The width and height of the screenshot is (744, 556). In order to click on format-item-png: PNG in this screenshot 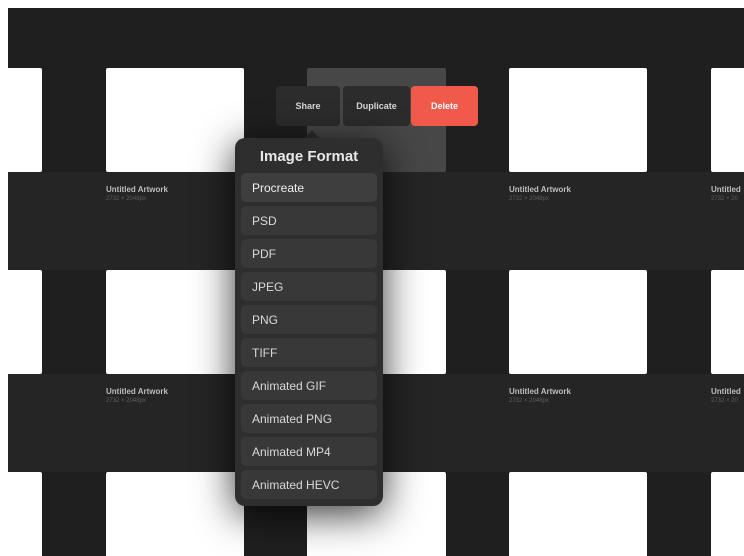, I will do `click(309, 319)`.